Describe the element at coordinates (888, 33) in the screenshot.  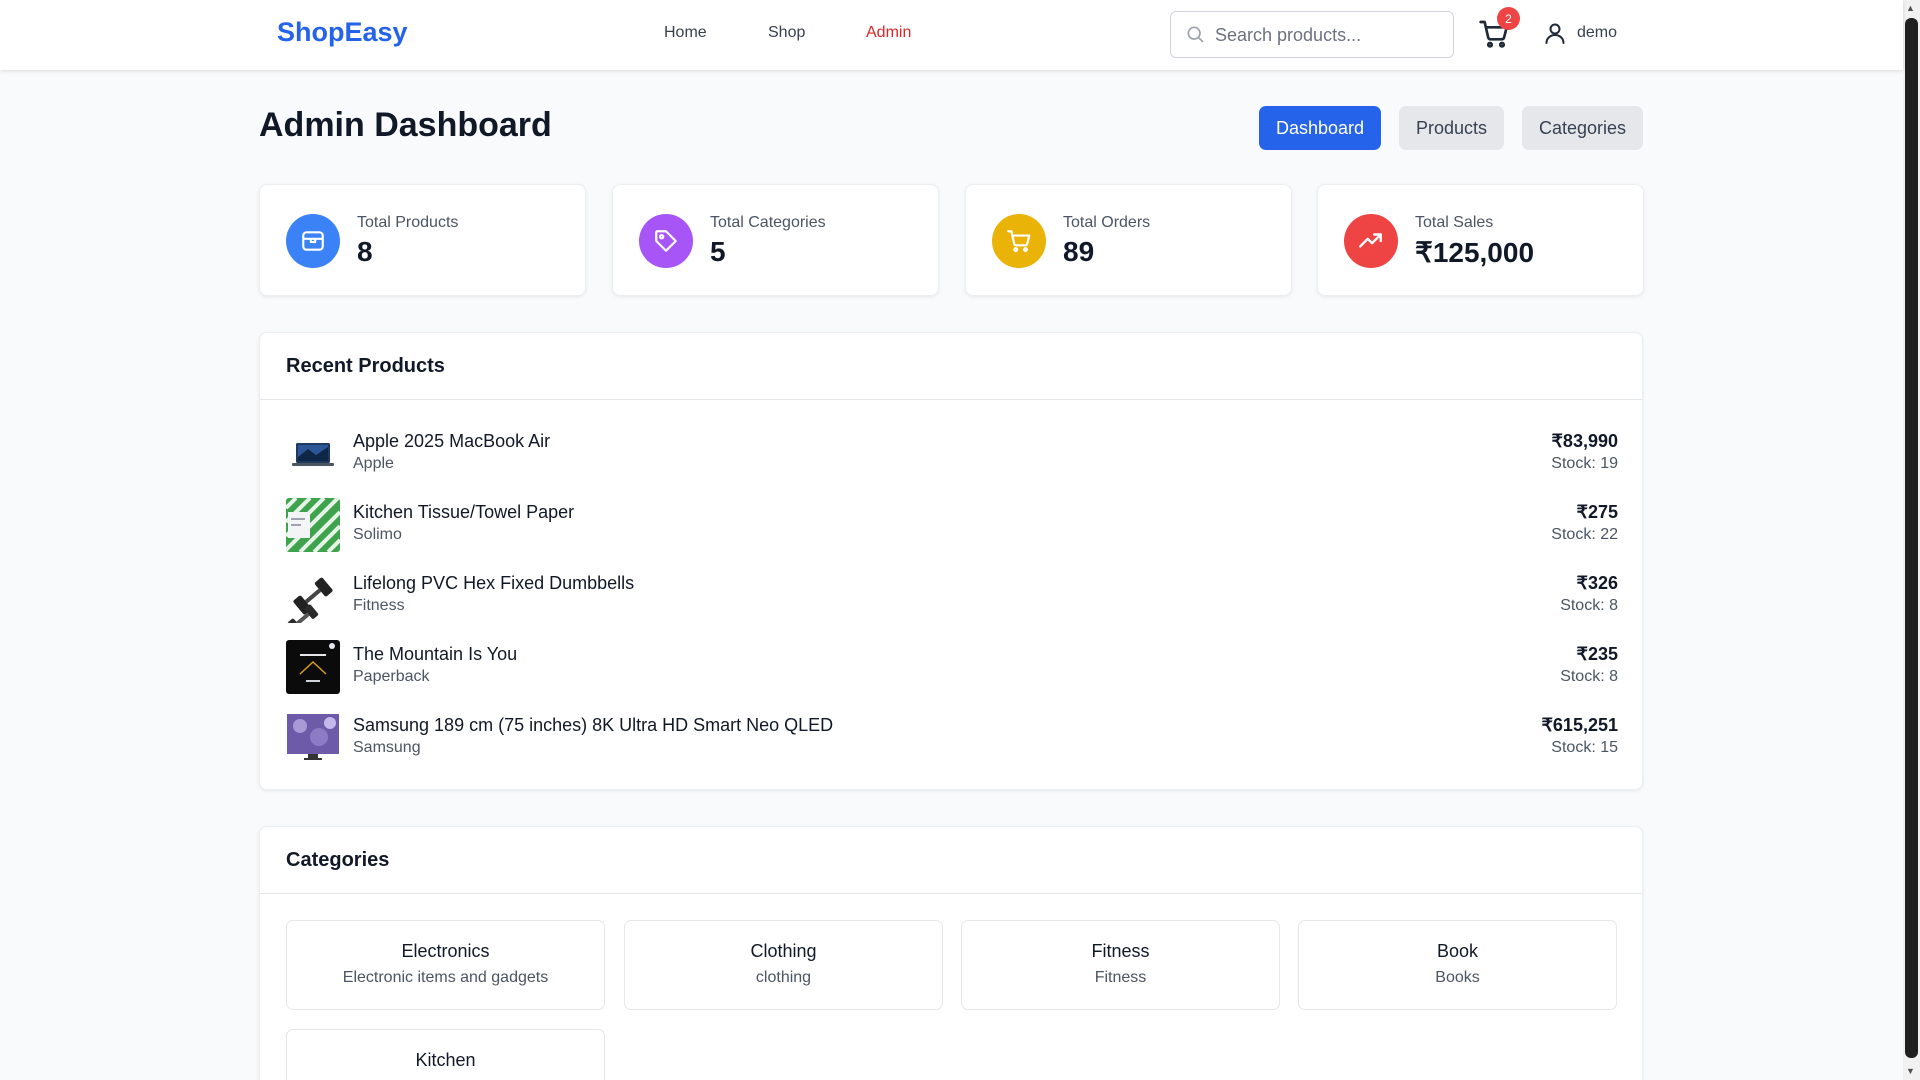
I see `nav-admin-link: Admin` at that location.